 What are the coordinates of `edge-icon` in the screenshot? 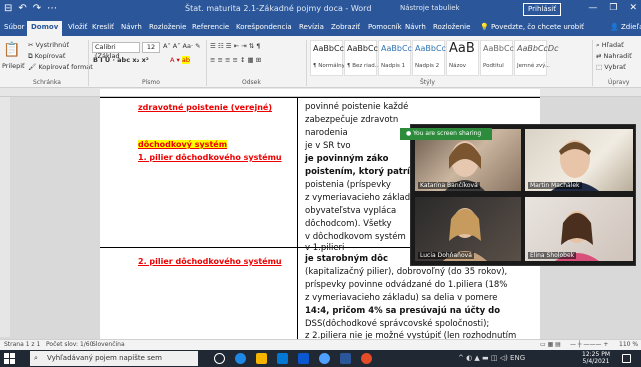 It's located at (240, 358).